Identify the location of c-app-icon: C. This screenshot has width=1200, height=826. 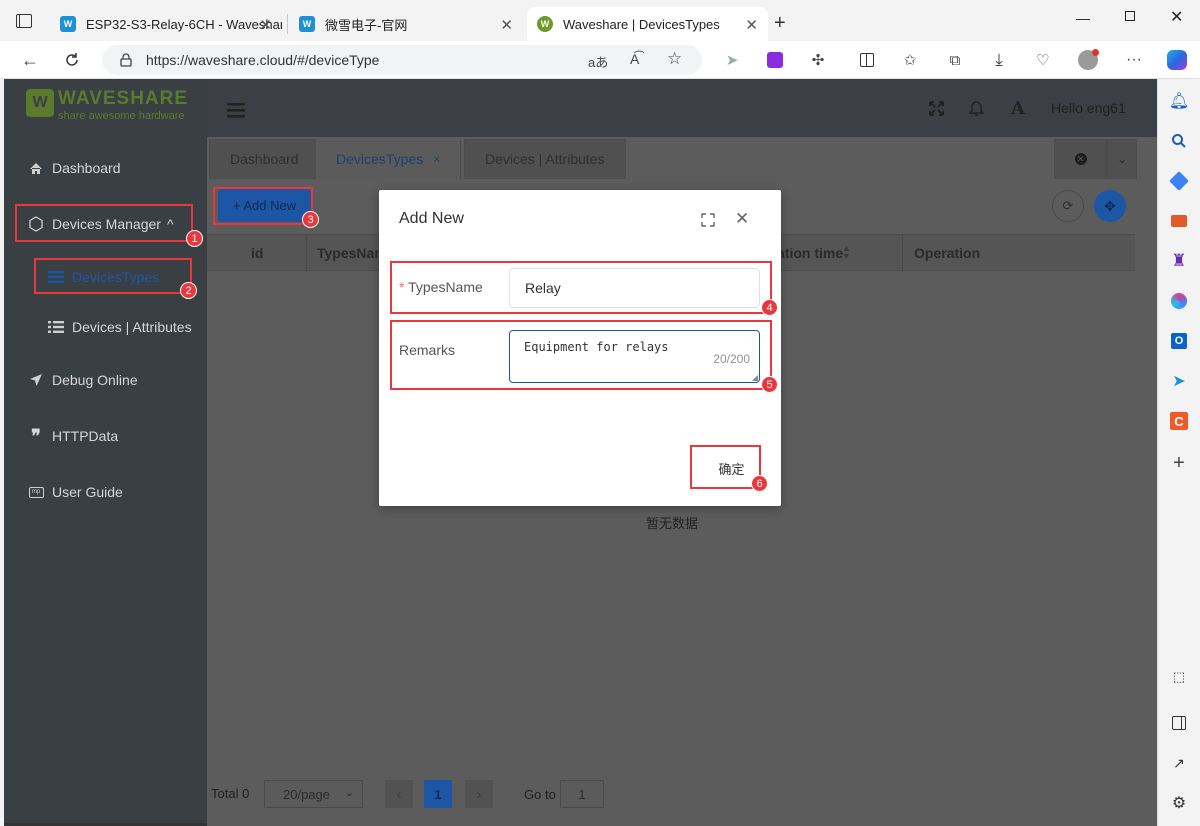
(1179, 421).